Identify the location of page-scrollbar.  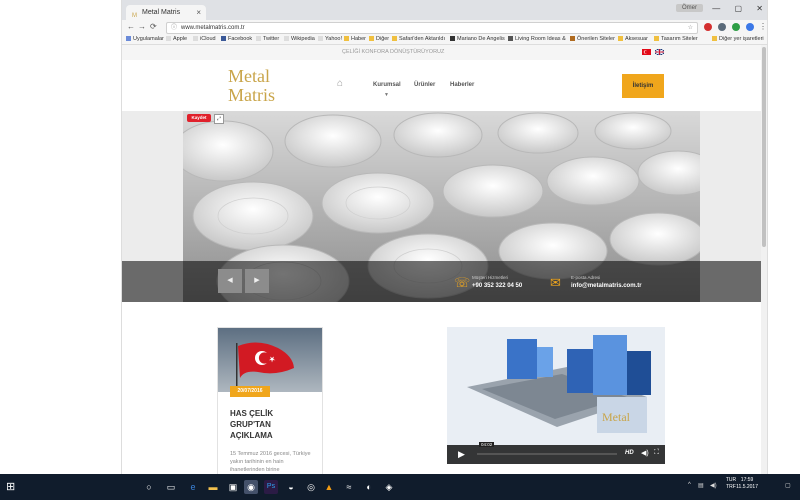
(764, 259).